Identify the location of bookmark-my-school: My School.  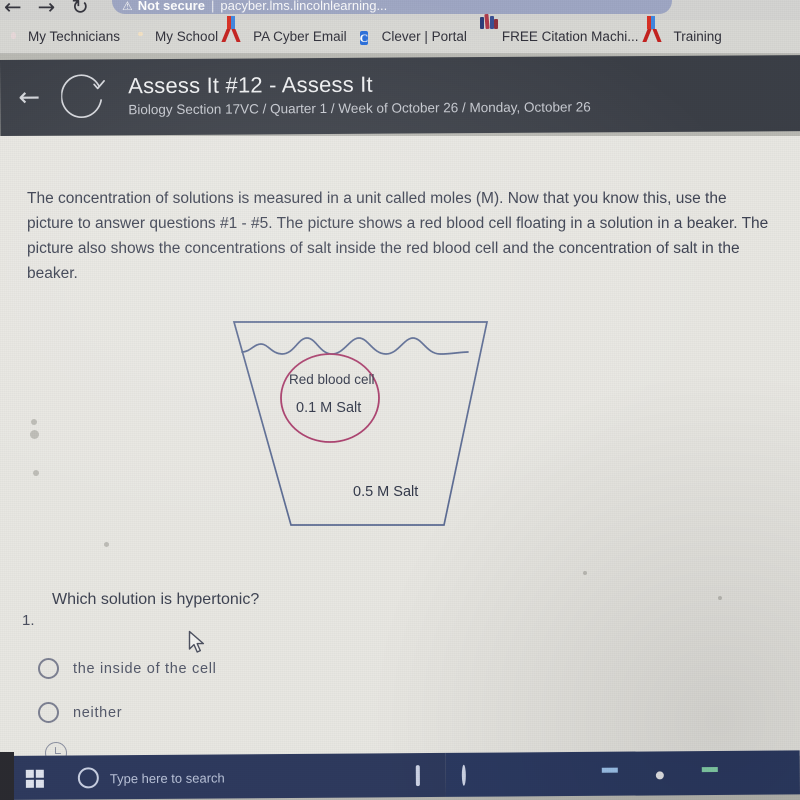
(178, 37).